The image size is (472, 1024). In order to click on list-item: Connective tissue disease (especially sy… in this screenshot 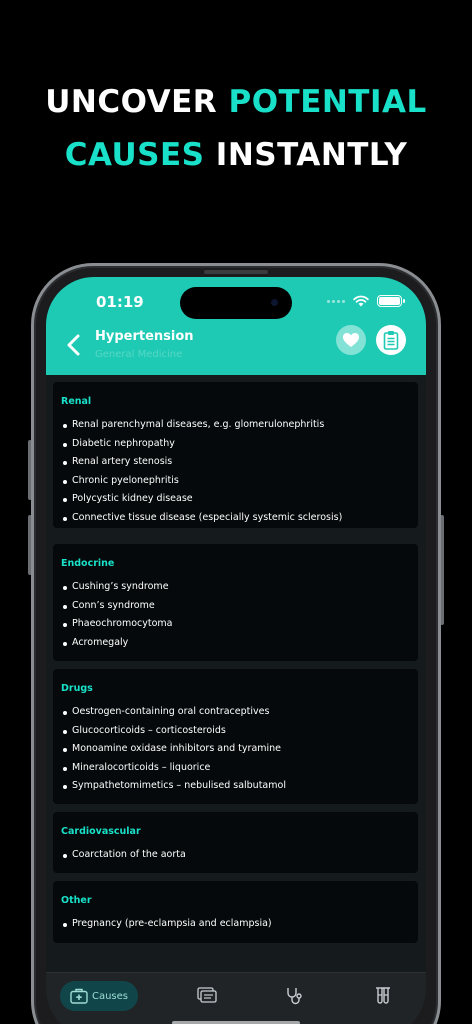, I will do `click(235, 518)`.